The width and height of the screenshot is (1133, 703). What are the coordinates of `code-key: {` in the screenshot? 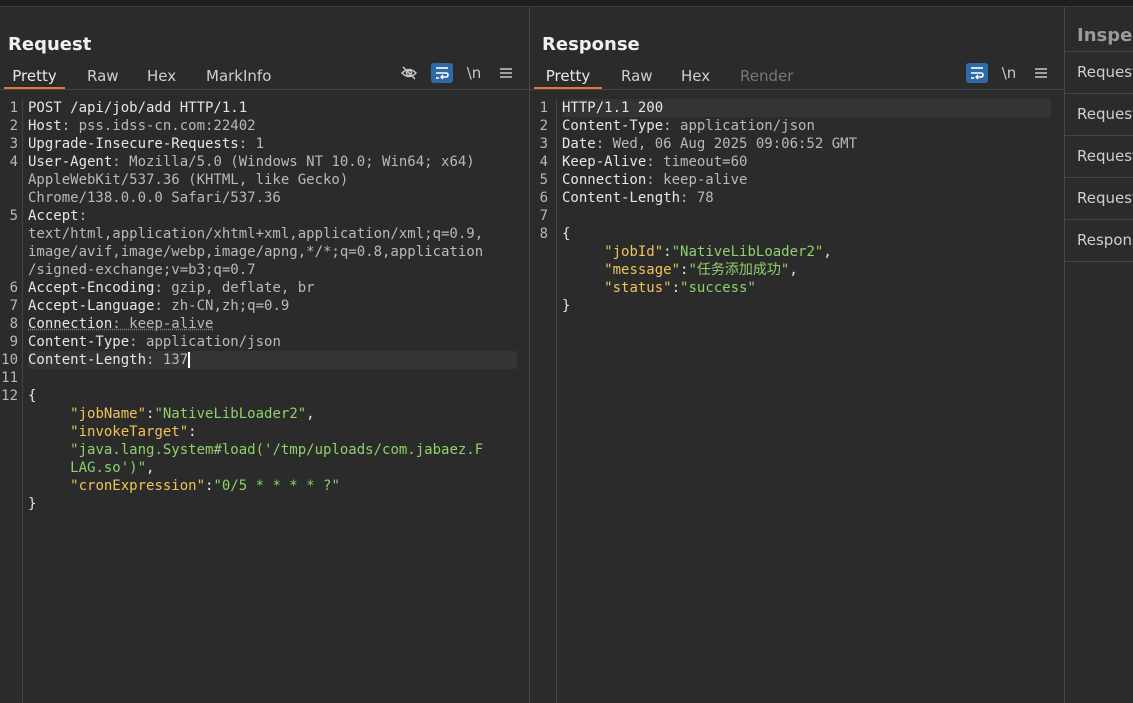 It's located at (32, 396).